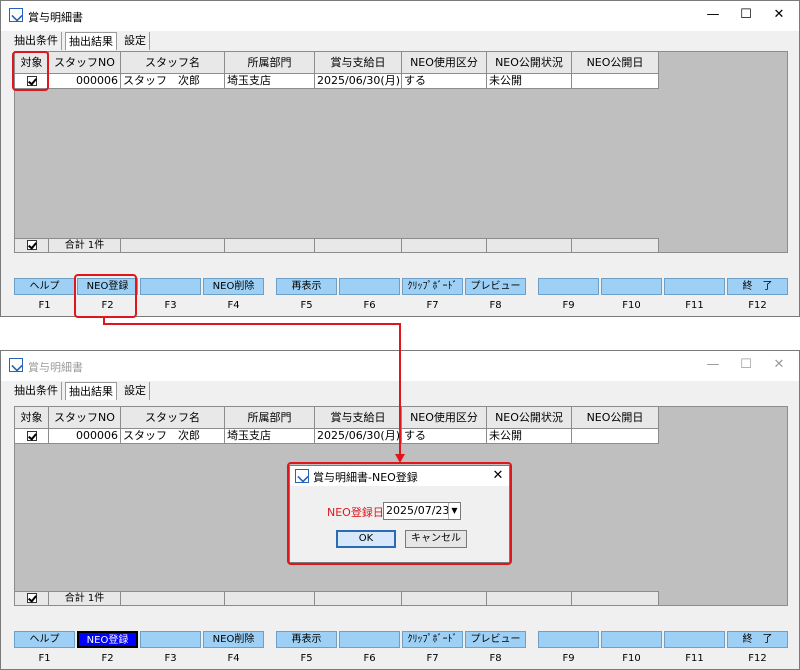  I want to click on title-bar: 賞与明細書 — ☐ ✕, so click(400, 366).